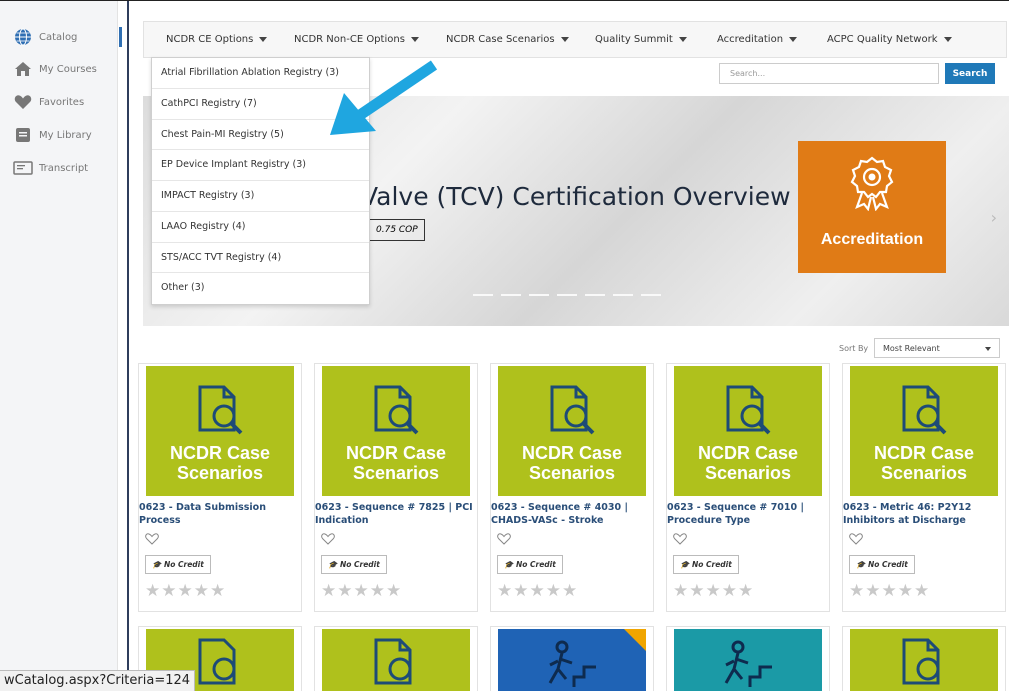 This screenshot has width=1009, height=691. What do you see at coordinates (748, 663) in the screenshot?
I see `climbing-steps-icon` at bounding box center [748, 663].